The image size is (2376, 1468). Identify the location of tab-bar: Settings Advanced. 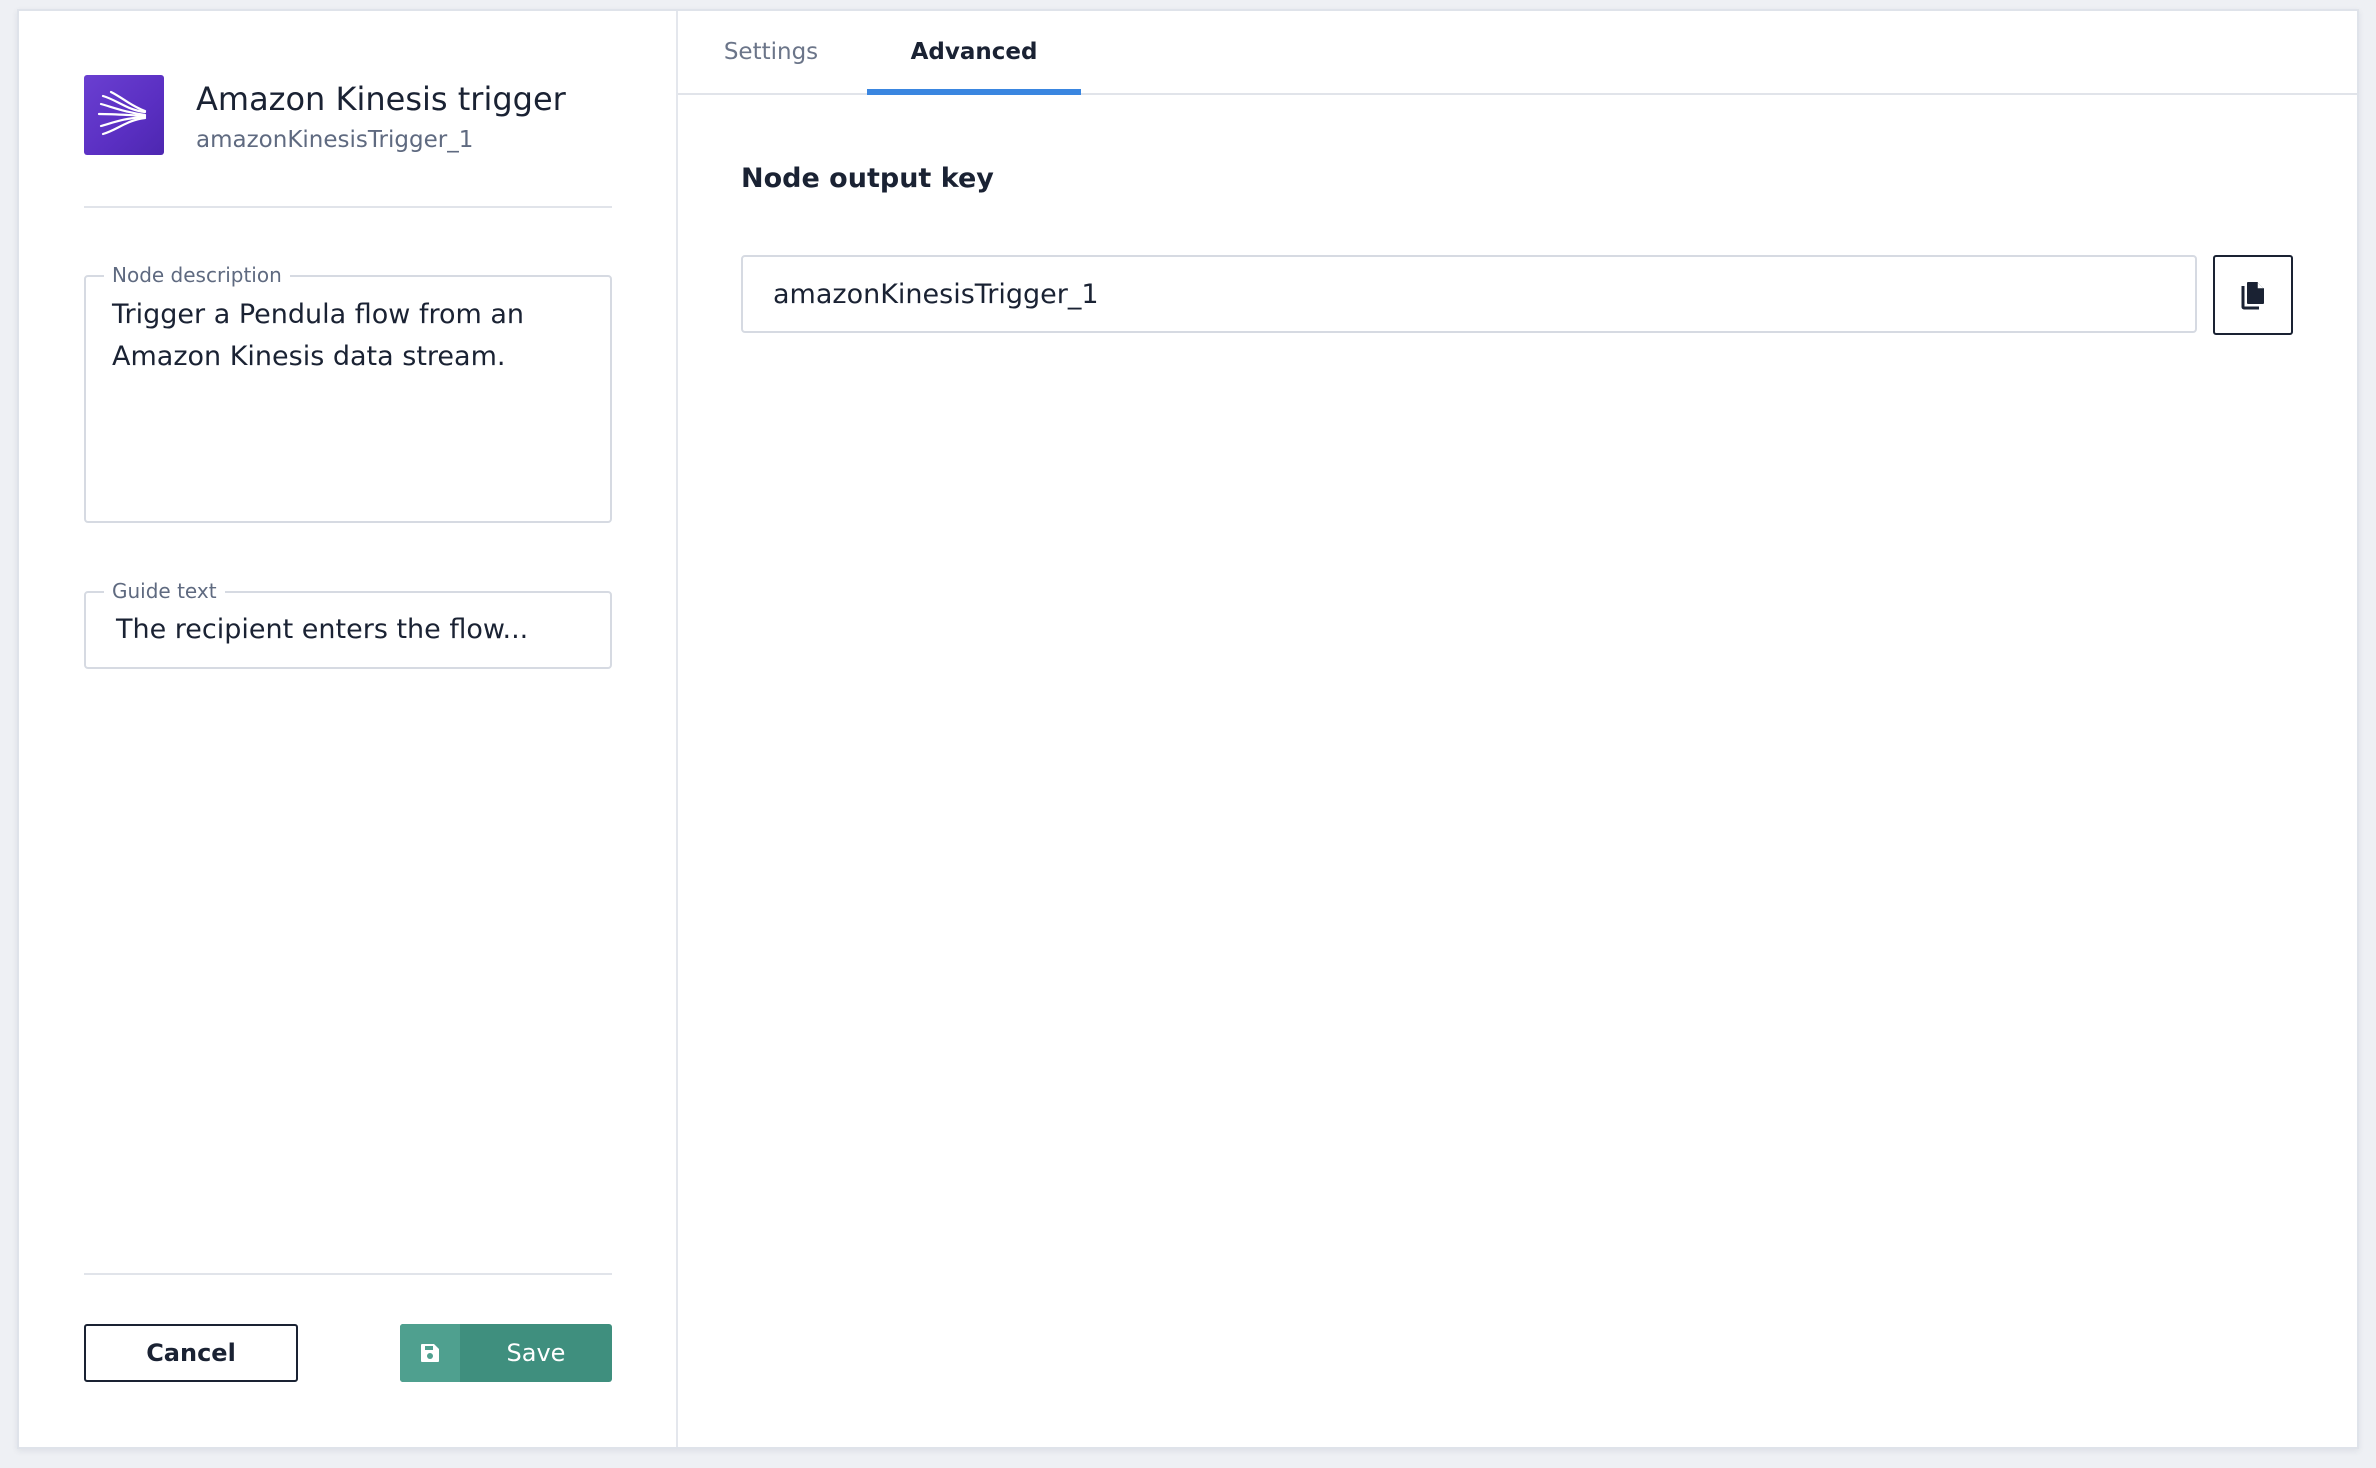
(1517, 53).